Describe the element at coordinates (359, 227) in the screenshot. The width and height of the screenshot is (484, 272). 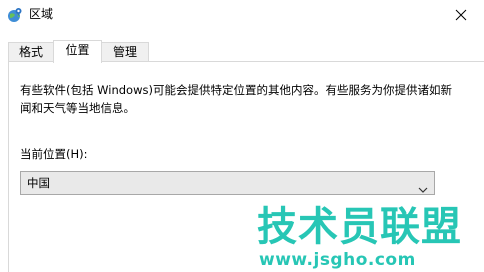
I see `watermark-title: 技术员联盟` at that location.